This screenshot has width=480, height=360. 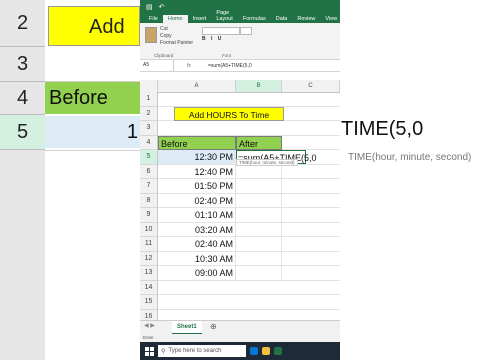 What do you see at coordinates (149, 351) in the screenshot?
I see `windows-start-icon` at bounding box center [149, 351].